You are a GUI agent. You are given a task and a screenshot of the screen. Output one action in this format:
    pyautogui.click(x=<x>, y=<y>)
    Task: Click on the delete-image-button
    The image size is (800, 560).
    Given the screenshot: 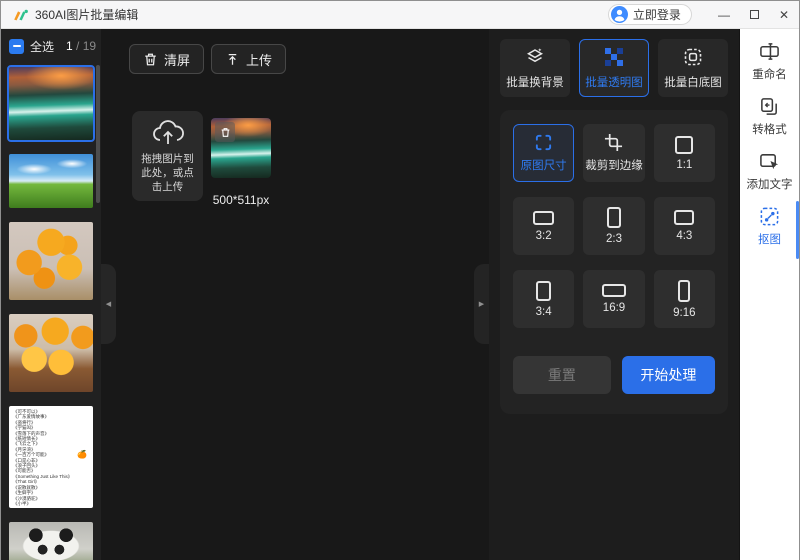 What is the action you would take?
    pyautogui.click(x=225, y=132)
    